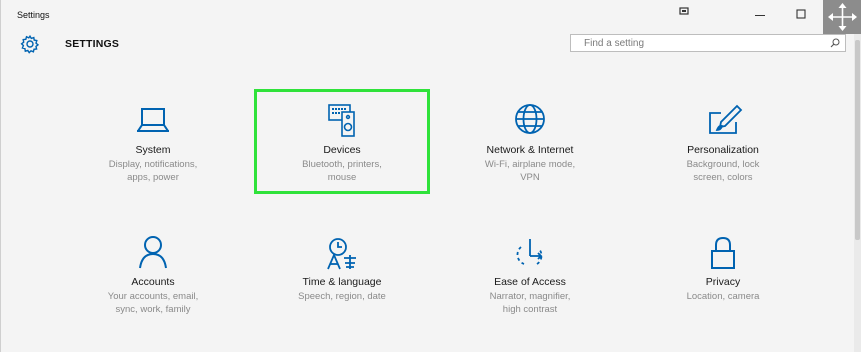 This screenshot has height=352, width=861. What do you see at coordinates (723, 282) in the screenshot?
I see `category-name: Privacy` at bounding box center [723, 282].